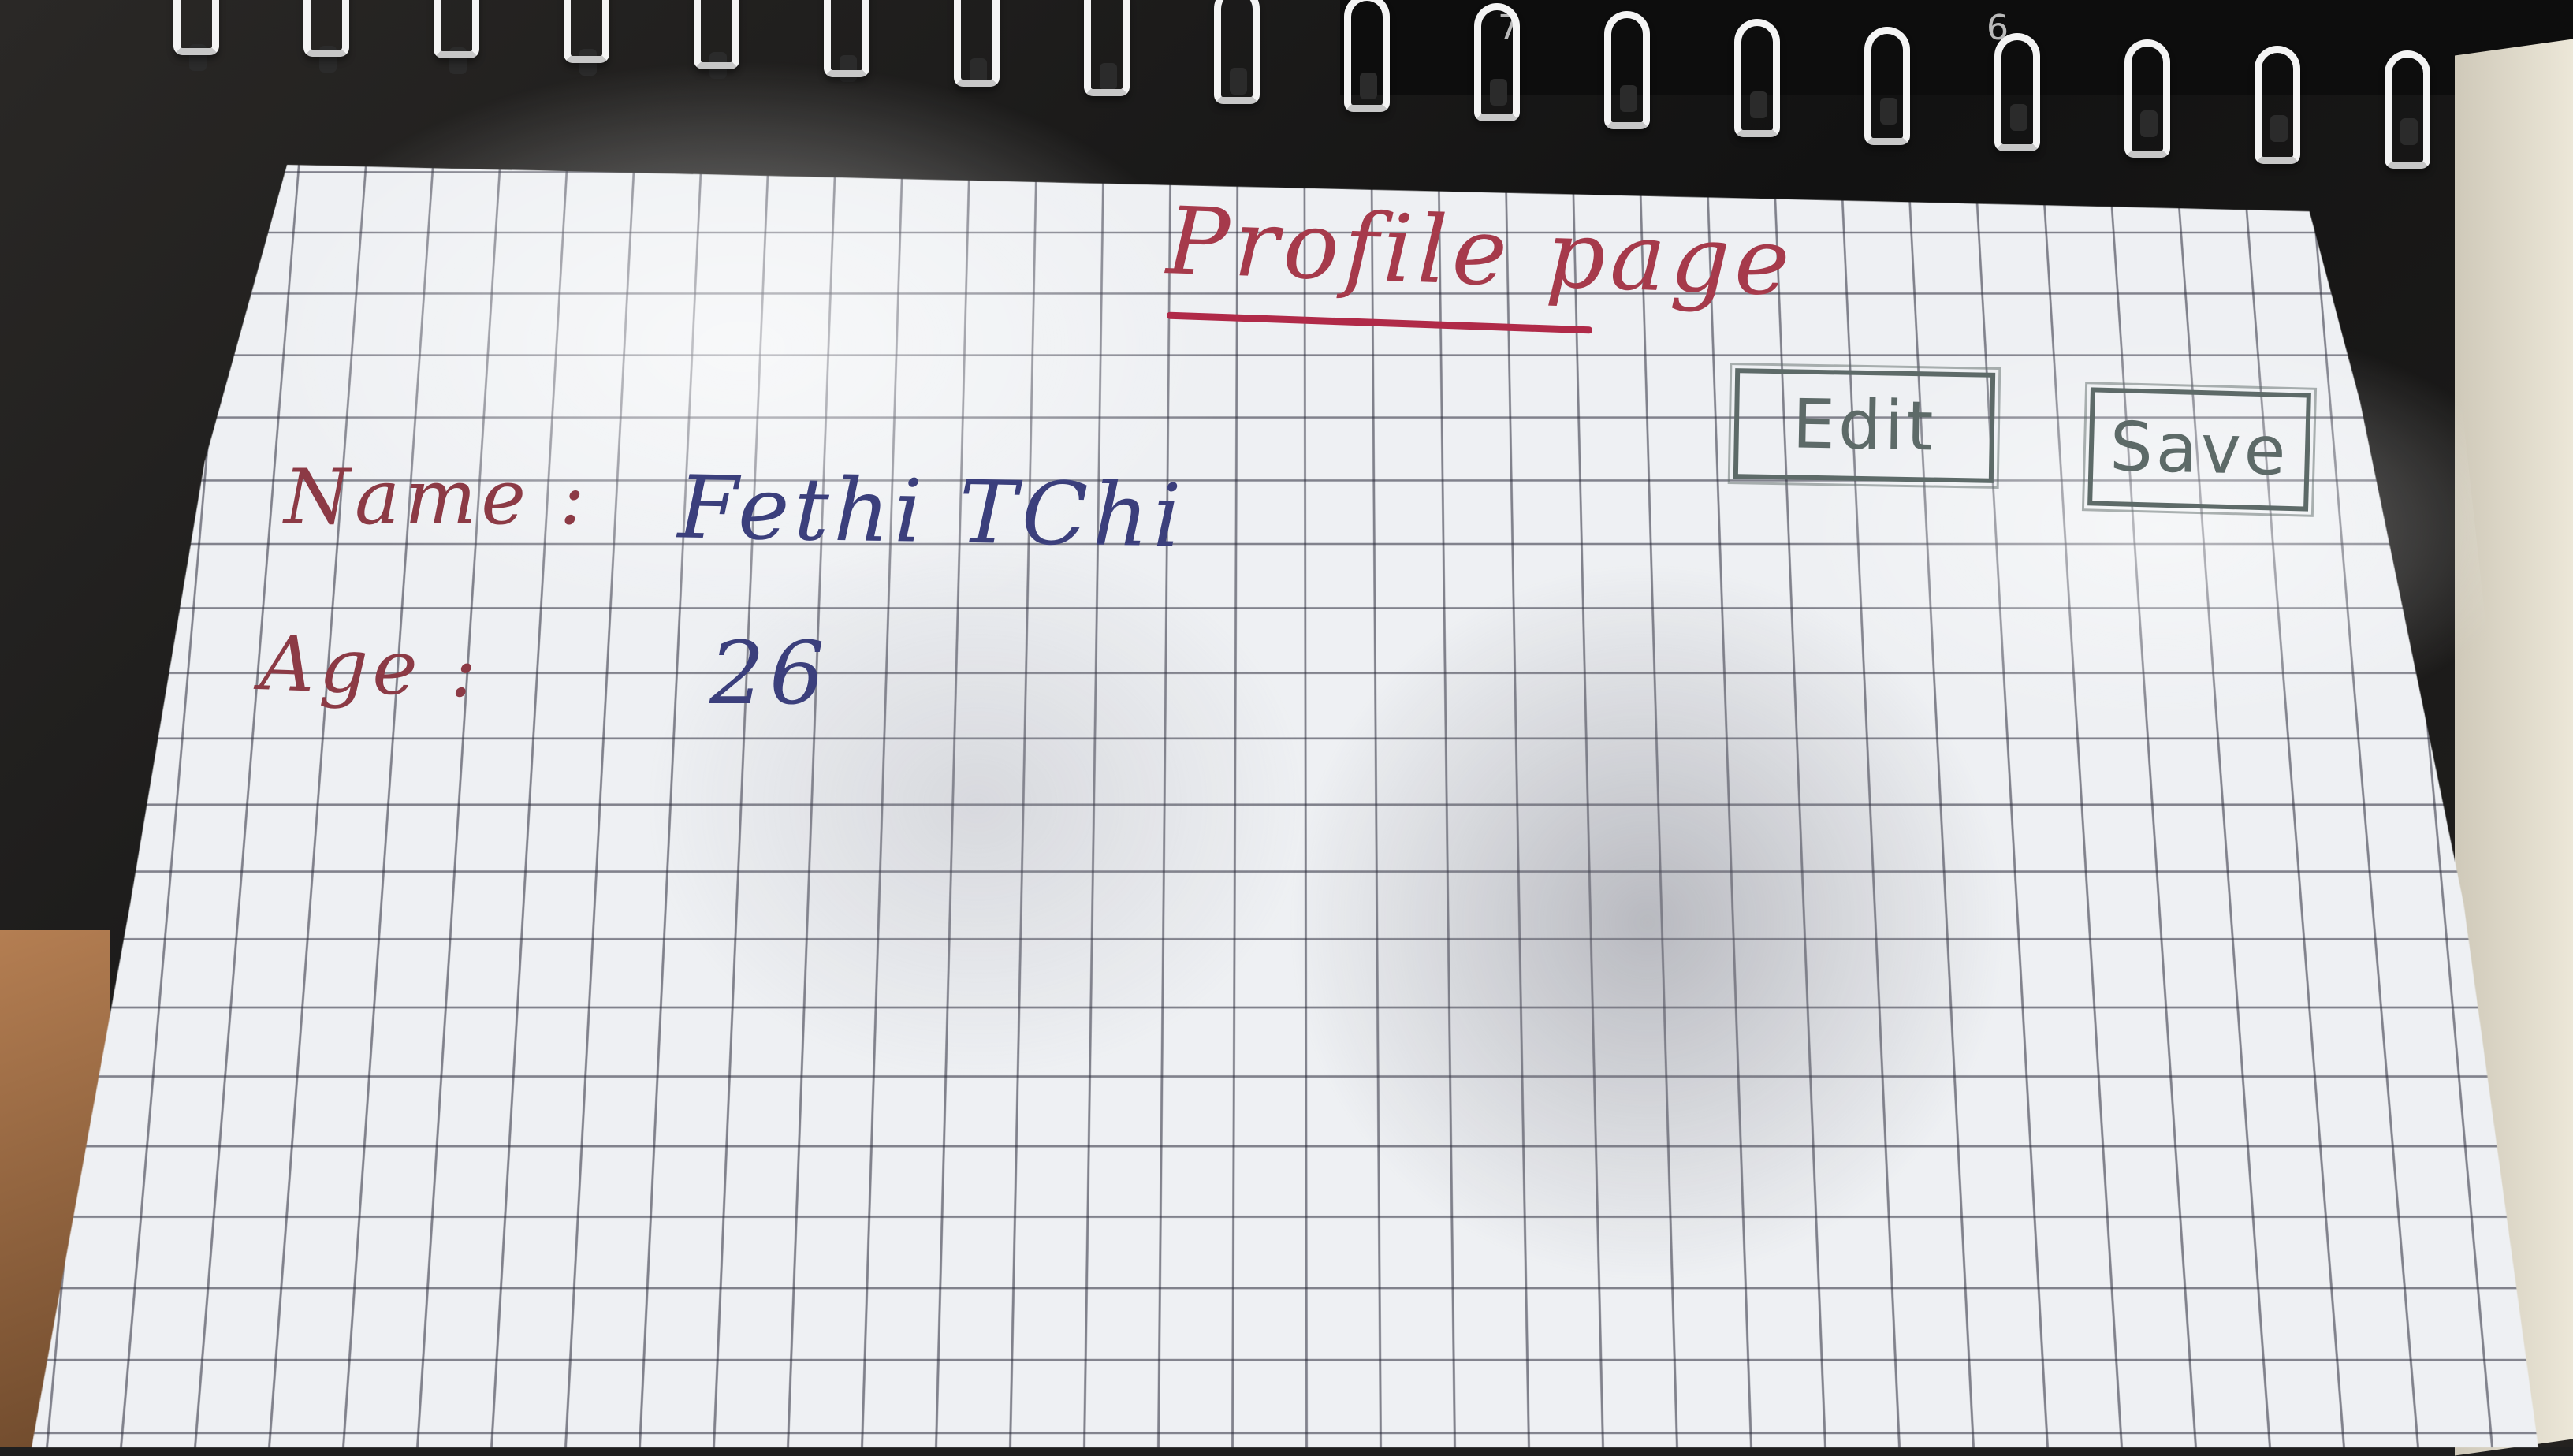  Describe the element at coordinates (370, 667) in the screenshot. I see `age-label: Age :` at that location.